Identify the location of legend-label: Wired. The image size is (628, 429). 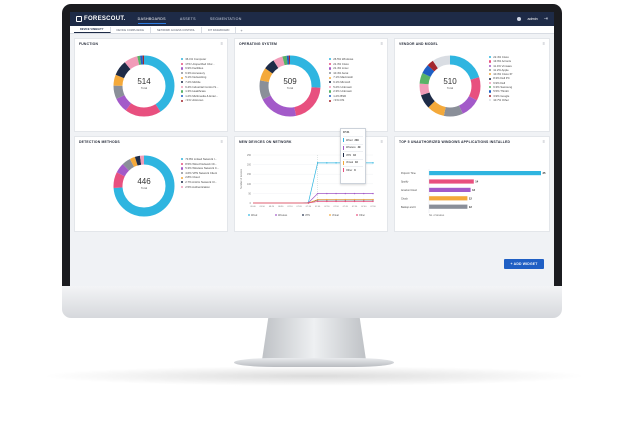
(254, 215).